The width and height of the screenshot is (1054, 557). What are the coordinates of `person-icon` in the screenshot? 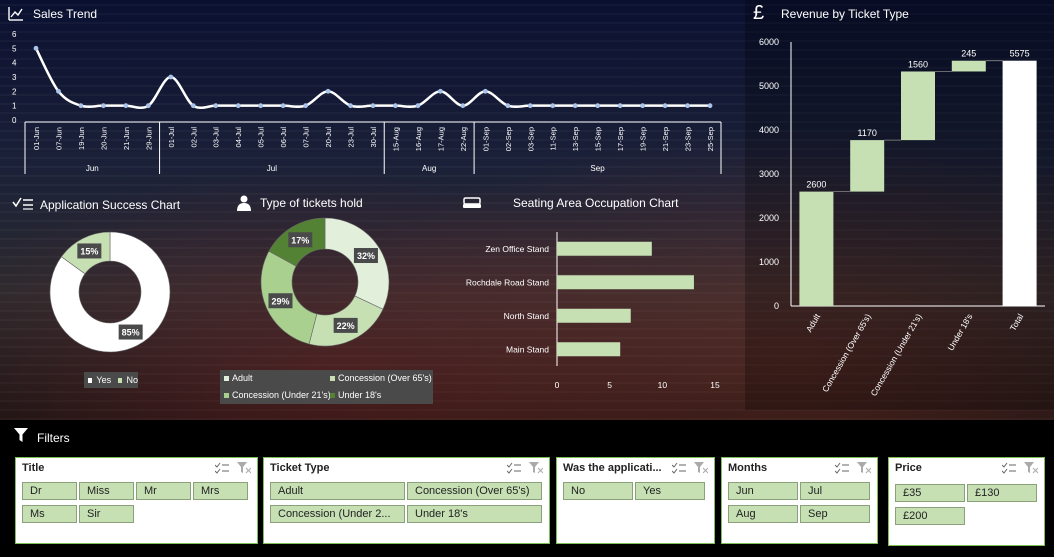 It's located at (244, 203).